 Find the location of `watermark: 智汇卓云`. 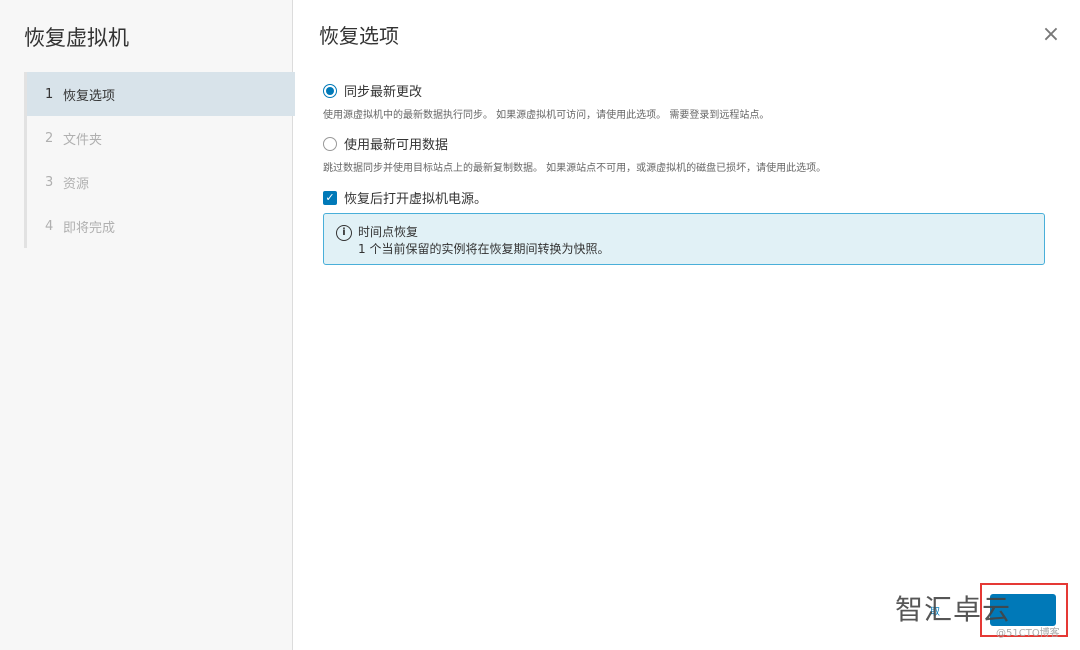

watermark: 智汇卓云 is located at coordinates (953, 609).